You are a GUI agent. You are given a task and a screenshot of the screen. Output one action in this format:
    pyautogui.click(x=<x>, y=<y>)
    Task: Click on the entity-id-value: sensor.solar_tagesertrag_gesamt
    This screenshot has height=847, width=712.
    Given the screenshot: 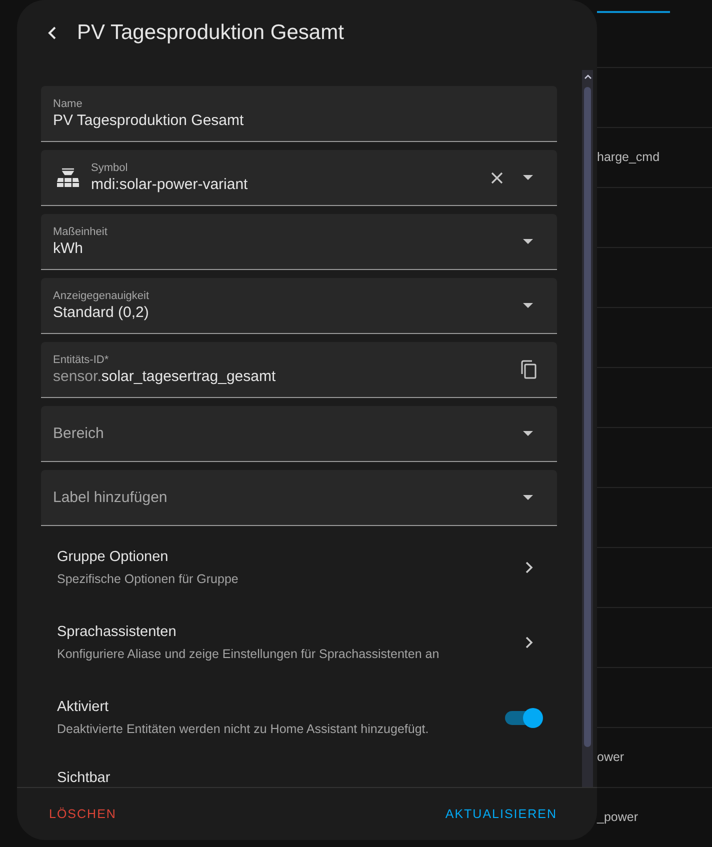 What is the action you would take?
    pyautogui.click(x=165, y=376)
    